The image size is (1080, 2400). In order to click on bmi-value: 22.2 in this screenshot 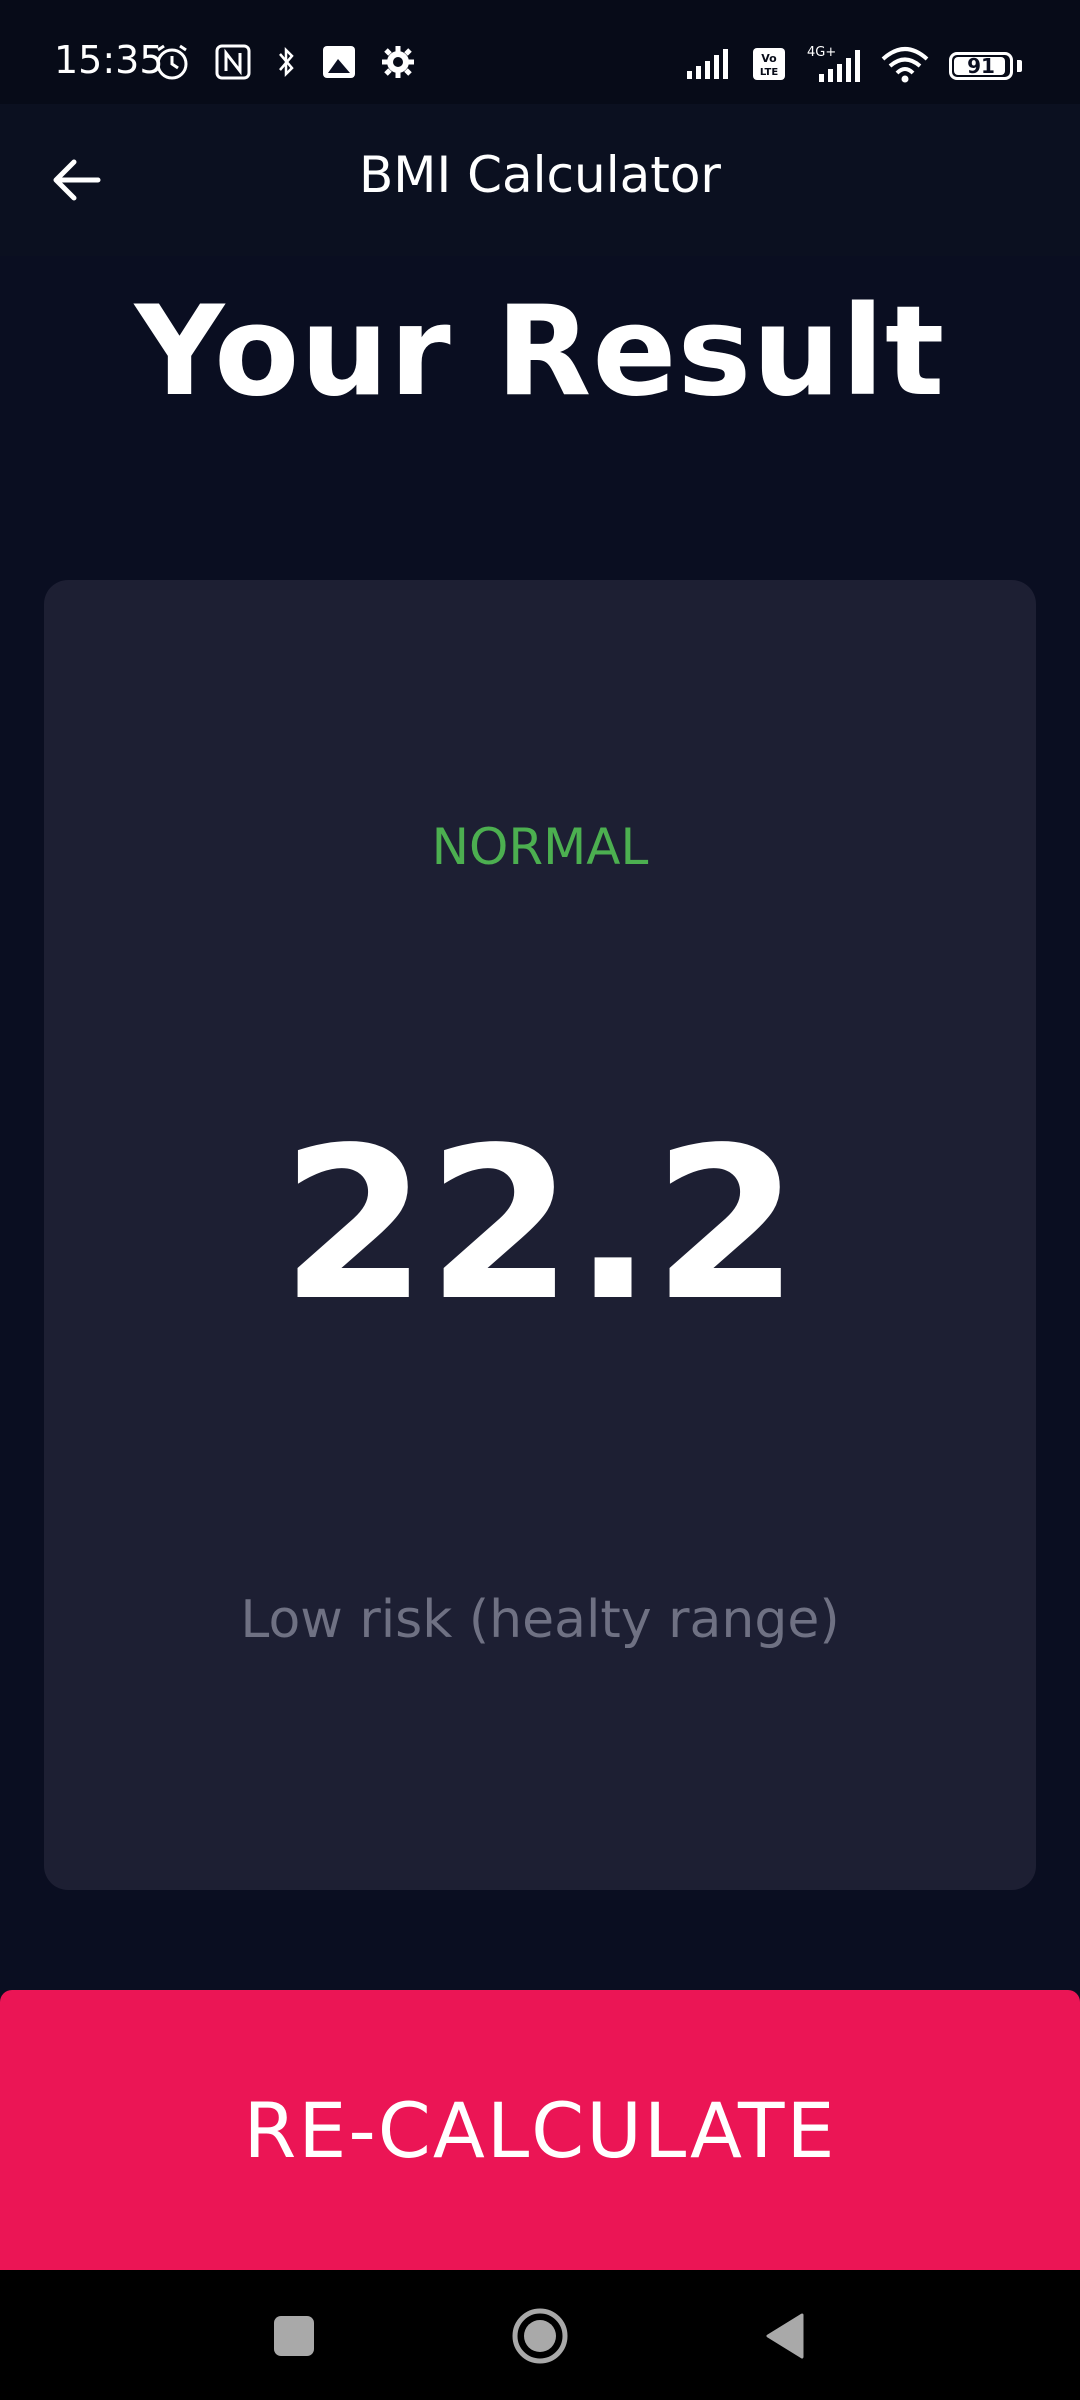, I will do `click(540, 1224)`.